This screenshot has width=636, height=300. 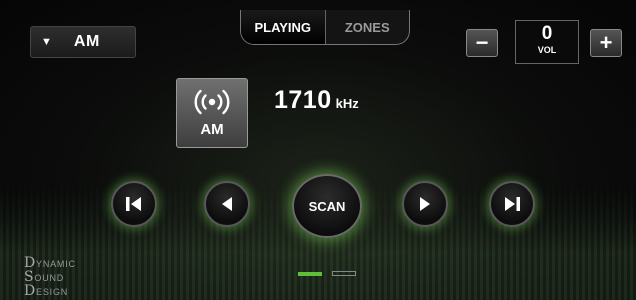 What do you see at coordinates (86, 41) in the screenshot?
I see `source-label: AM` at bounding box center [86, 41].